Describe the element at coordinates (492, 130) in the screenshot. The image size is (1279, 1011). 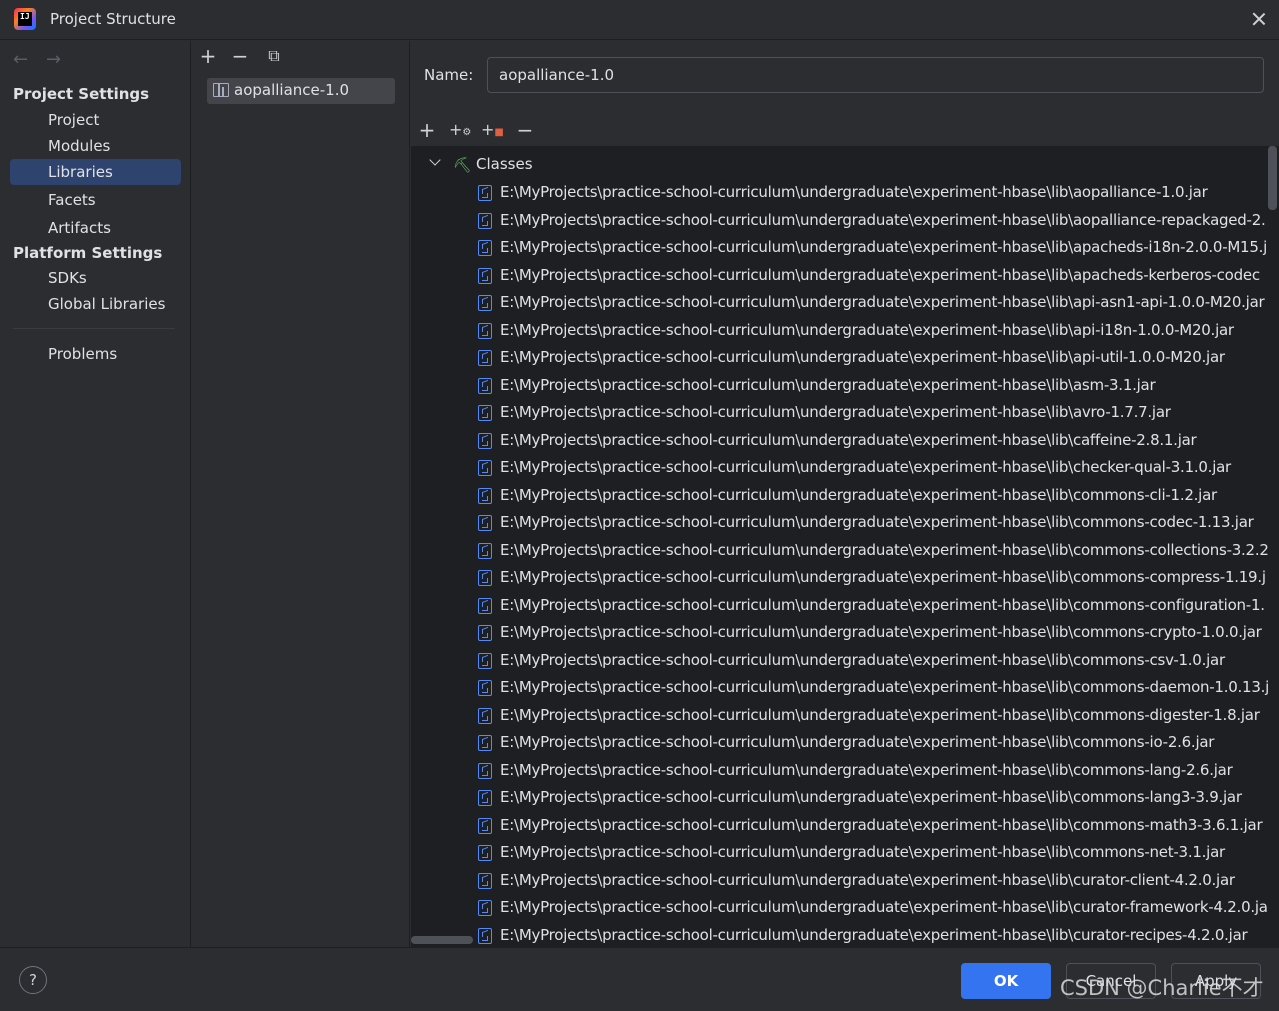
I see `add-jar-icon: +■` at that location.